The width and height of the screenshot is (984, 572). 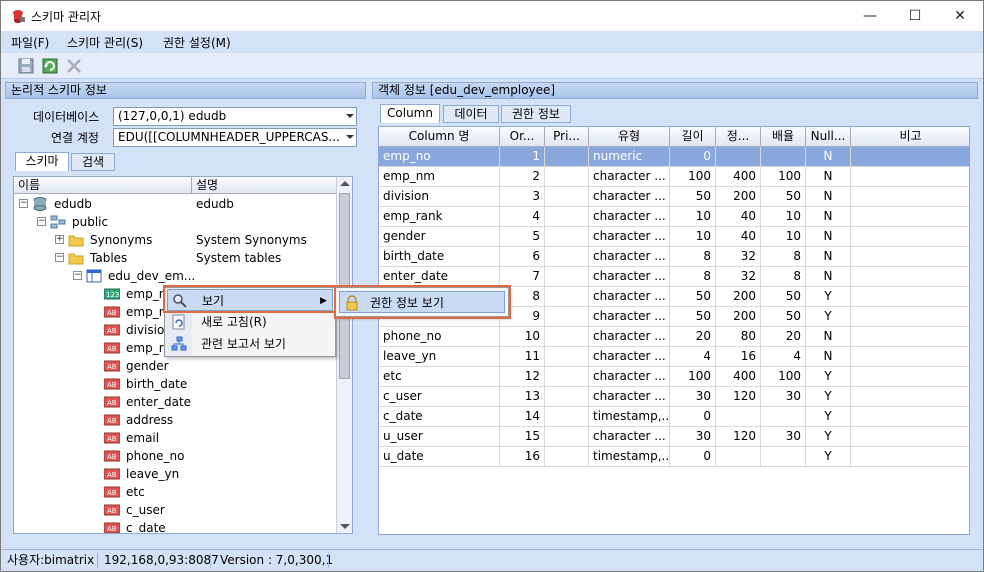 What do you see at coordinates (19, 16) in the screenshot?
I see `app-icon` at bounding box center [19, 16].